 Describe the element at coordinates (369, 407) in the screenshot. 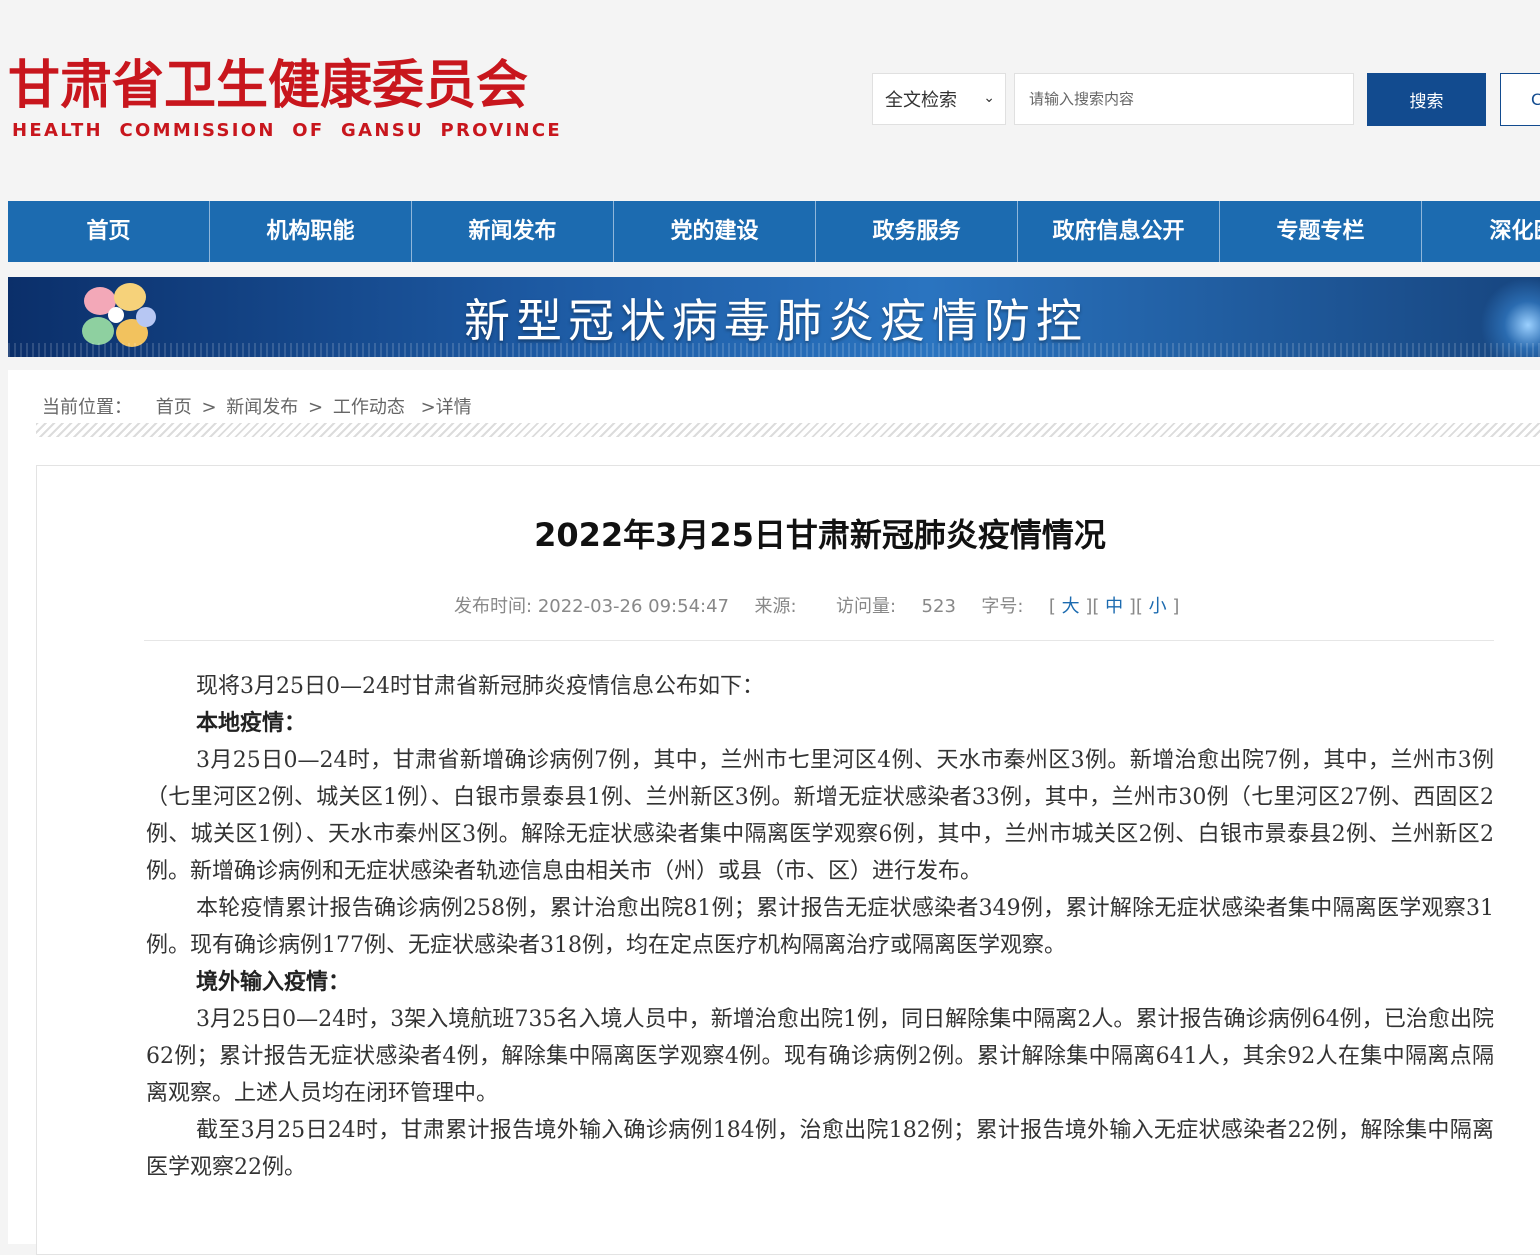

I see `breadcrumb-work-updates: 工作动态` at that location.